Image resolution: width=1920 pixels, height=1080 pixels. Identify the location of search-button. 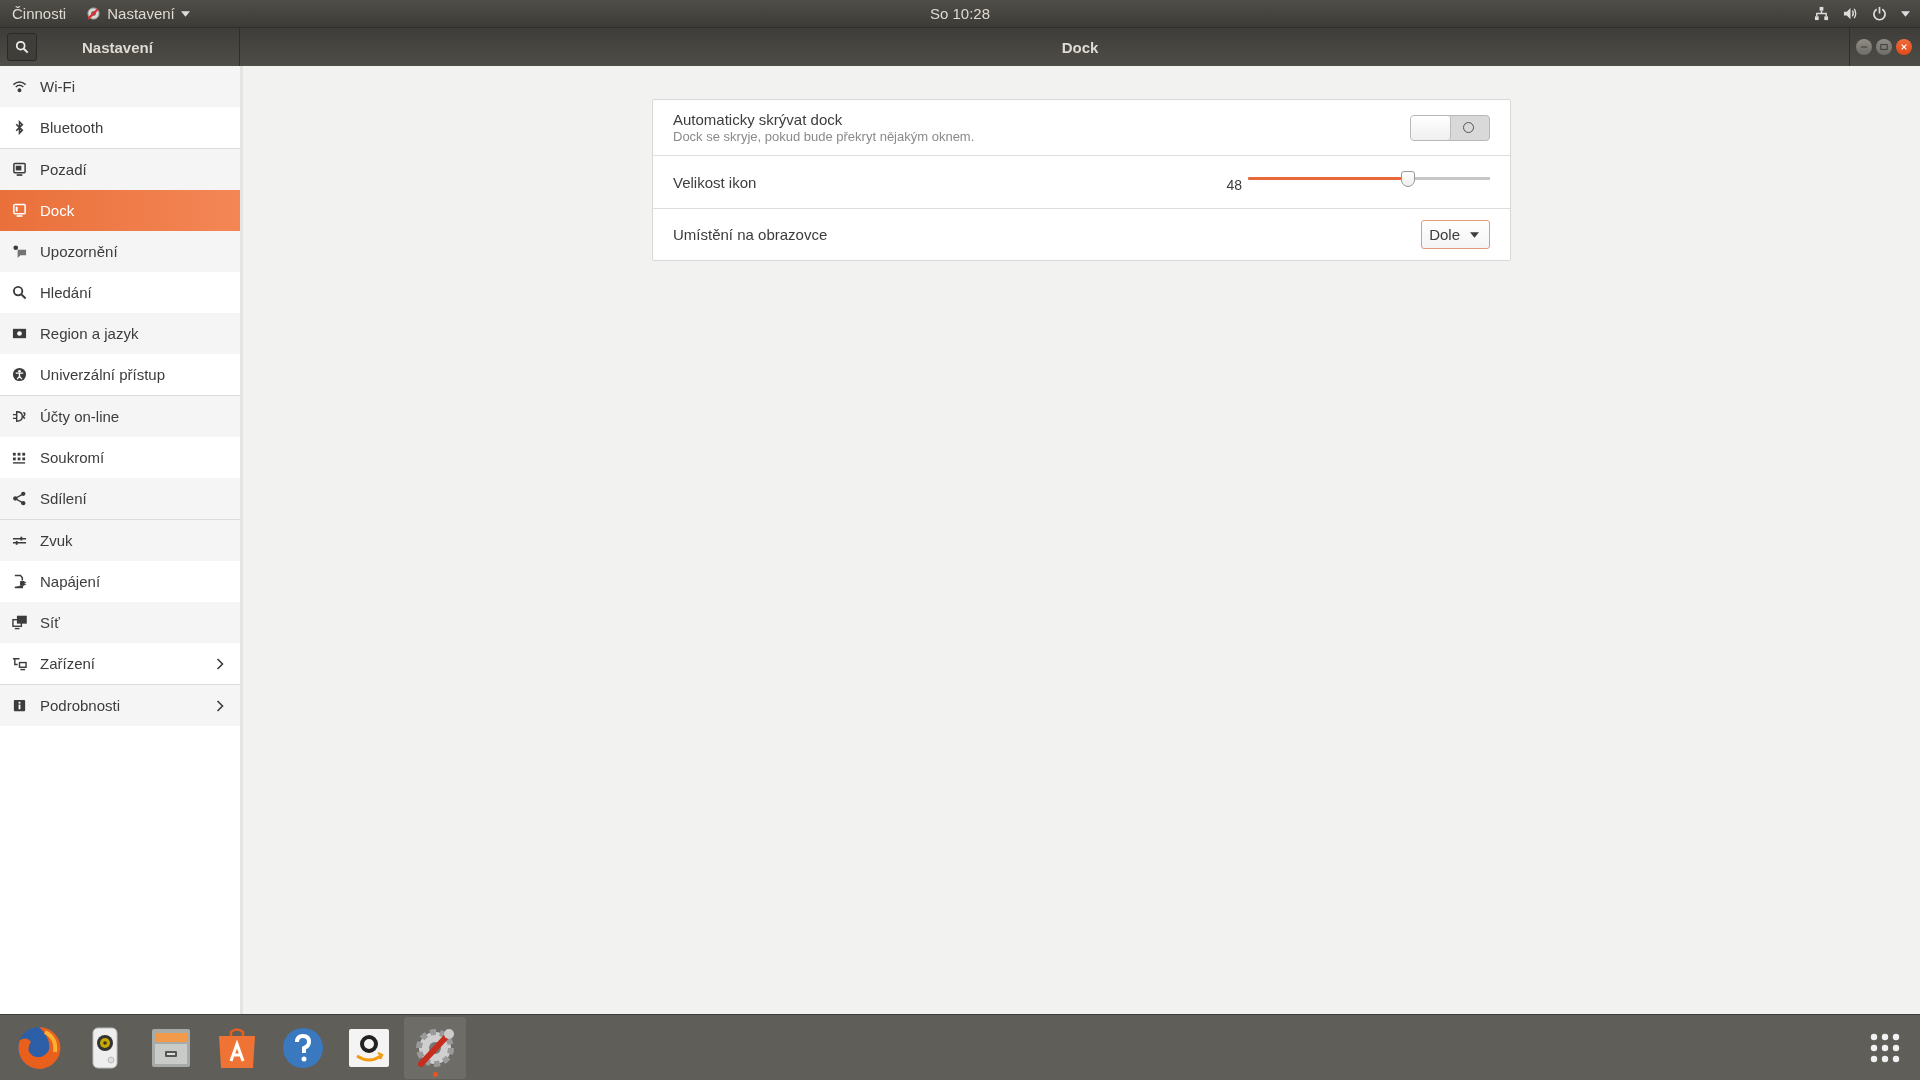
(22, 47).